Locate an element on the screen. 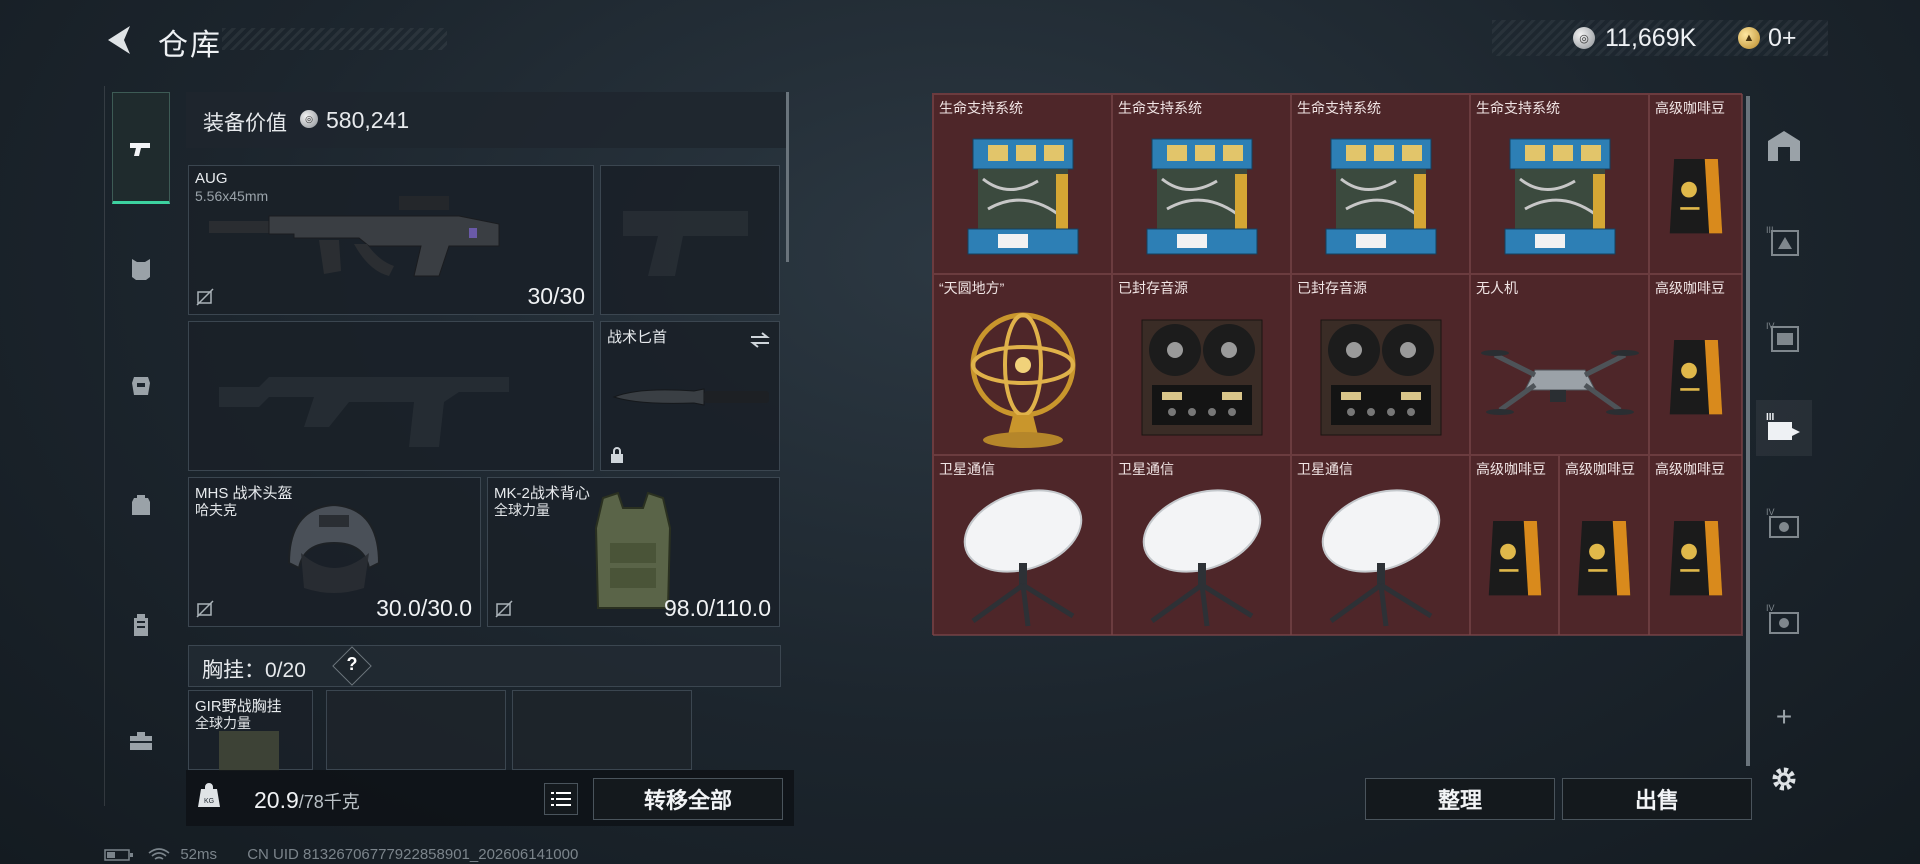 Image resolution: width=1920 pixels, height=864 pixels. armor-slot: MK-2战术背心 全球力量 98.0/110.0 is located at coordinates (633, 552).